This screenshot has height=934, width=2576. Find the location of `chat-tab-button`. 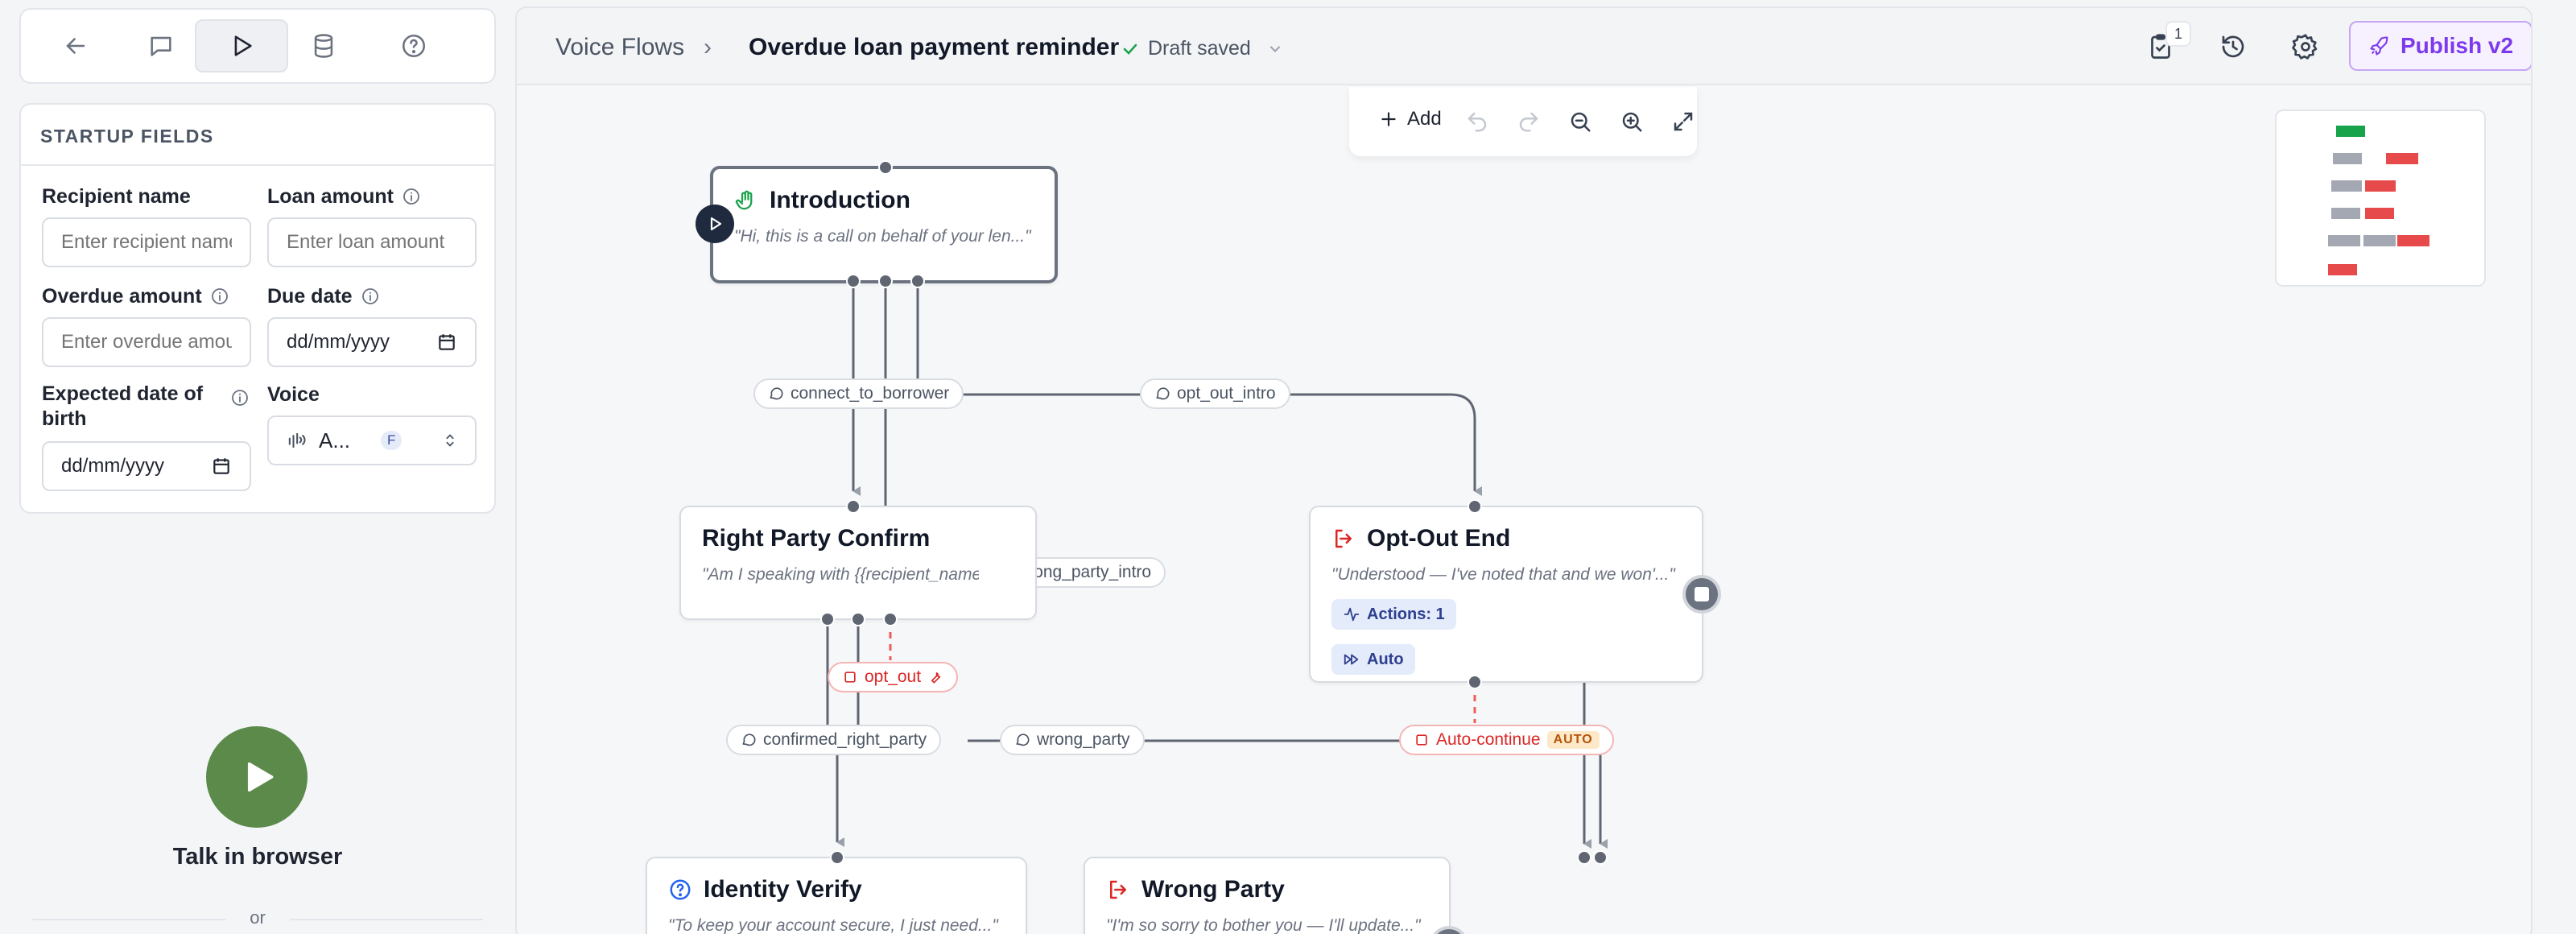

chat-tab-button is located at coordinates (161, 45).